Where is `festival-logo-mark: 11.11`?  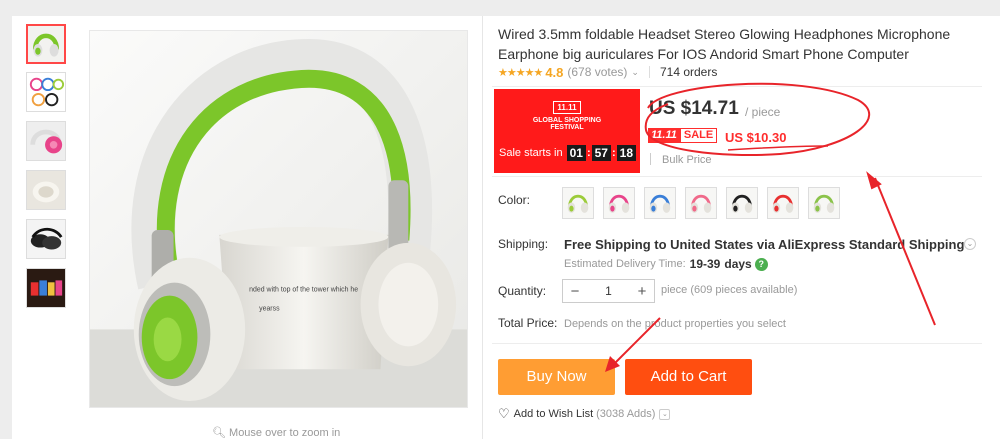 festival-logo-mark: 11.11 is located at coordinates (567, 107).